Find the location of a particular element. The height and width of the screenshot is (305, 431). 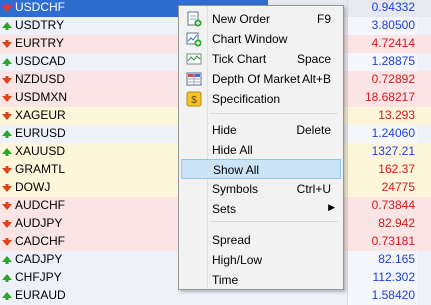

menu-item-shortcut: Alt+B is located at coordinates (316, 79).